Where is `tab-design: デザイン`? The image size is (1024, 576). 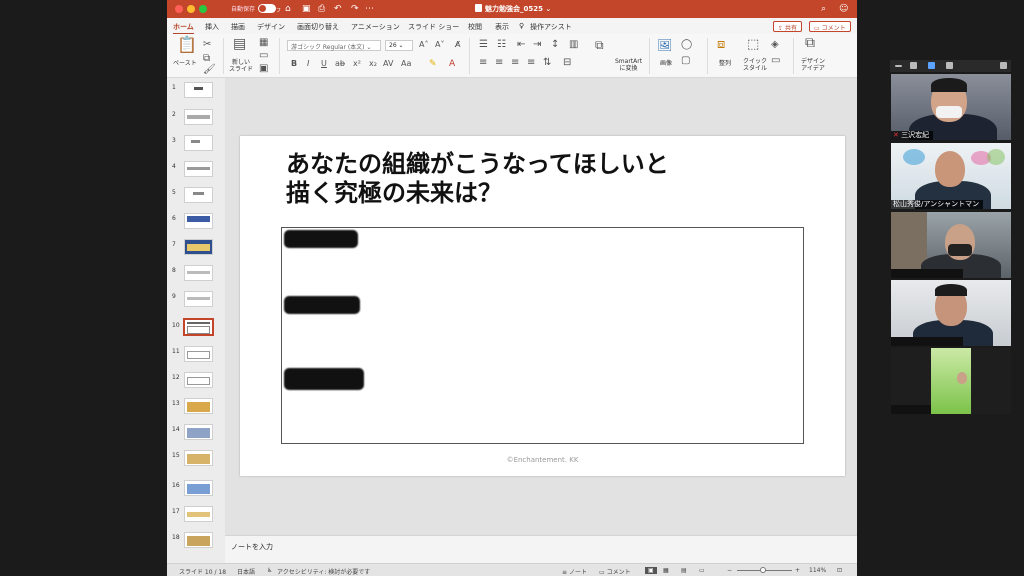 tab-design: デザイン is located at coordinates (271, 27).